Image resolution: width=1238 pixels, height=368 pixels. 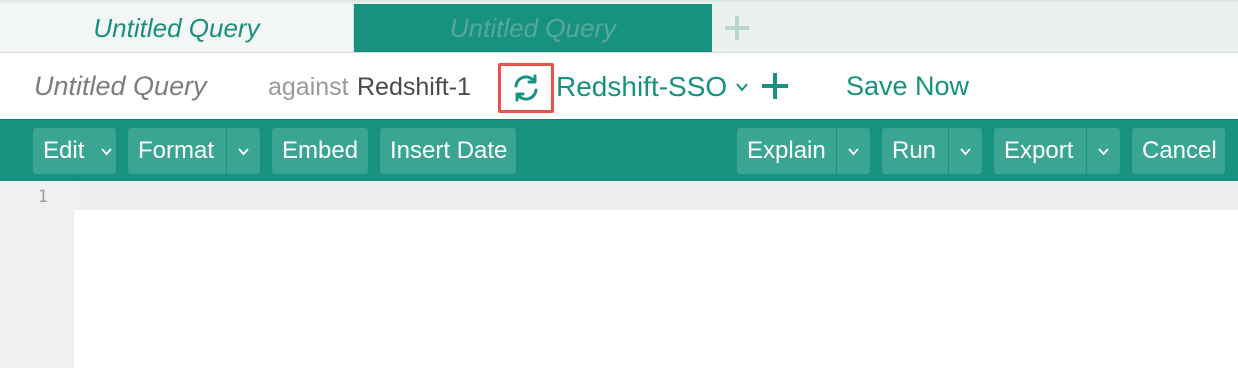 I want to click on format-button-group: Format, so click(x=194, y=151).